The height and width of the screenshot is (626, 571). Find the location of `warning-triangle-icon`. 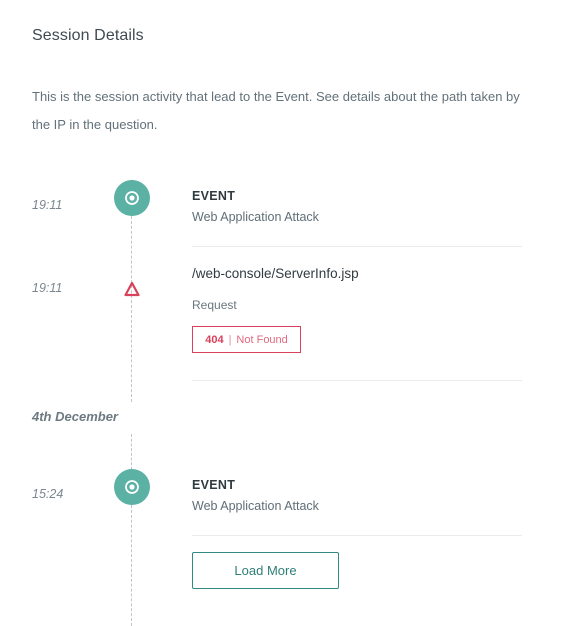

warning-triangle-icon is located at coordinates (132, 289).